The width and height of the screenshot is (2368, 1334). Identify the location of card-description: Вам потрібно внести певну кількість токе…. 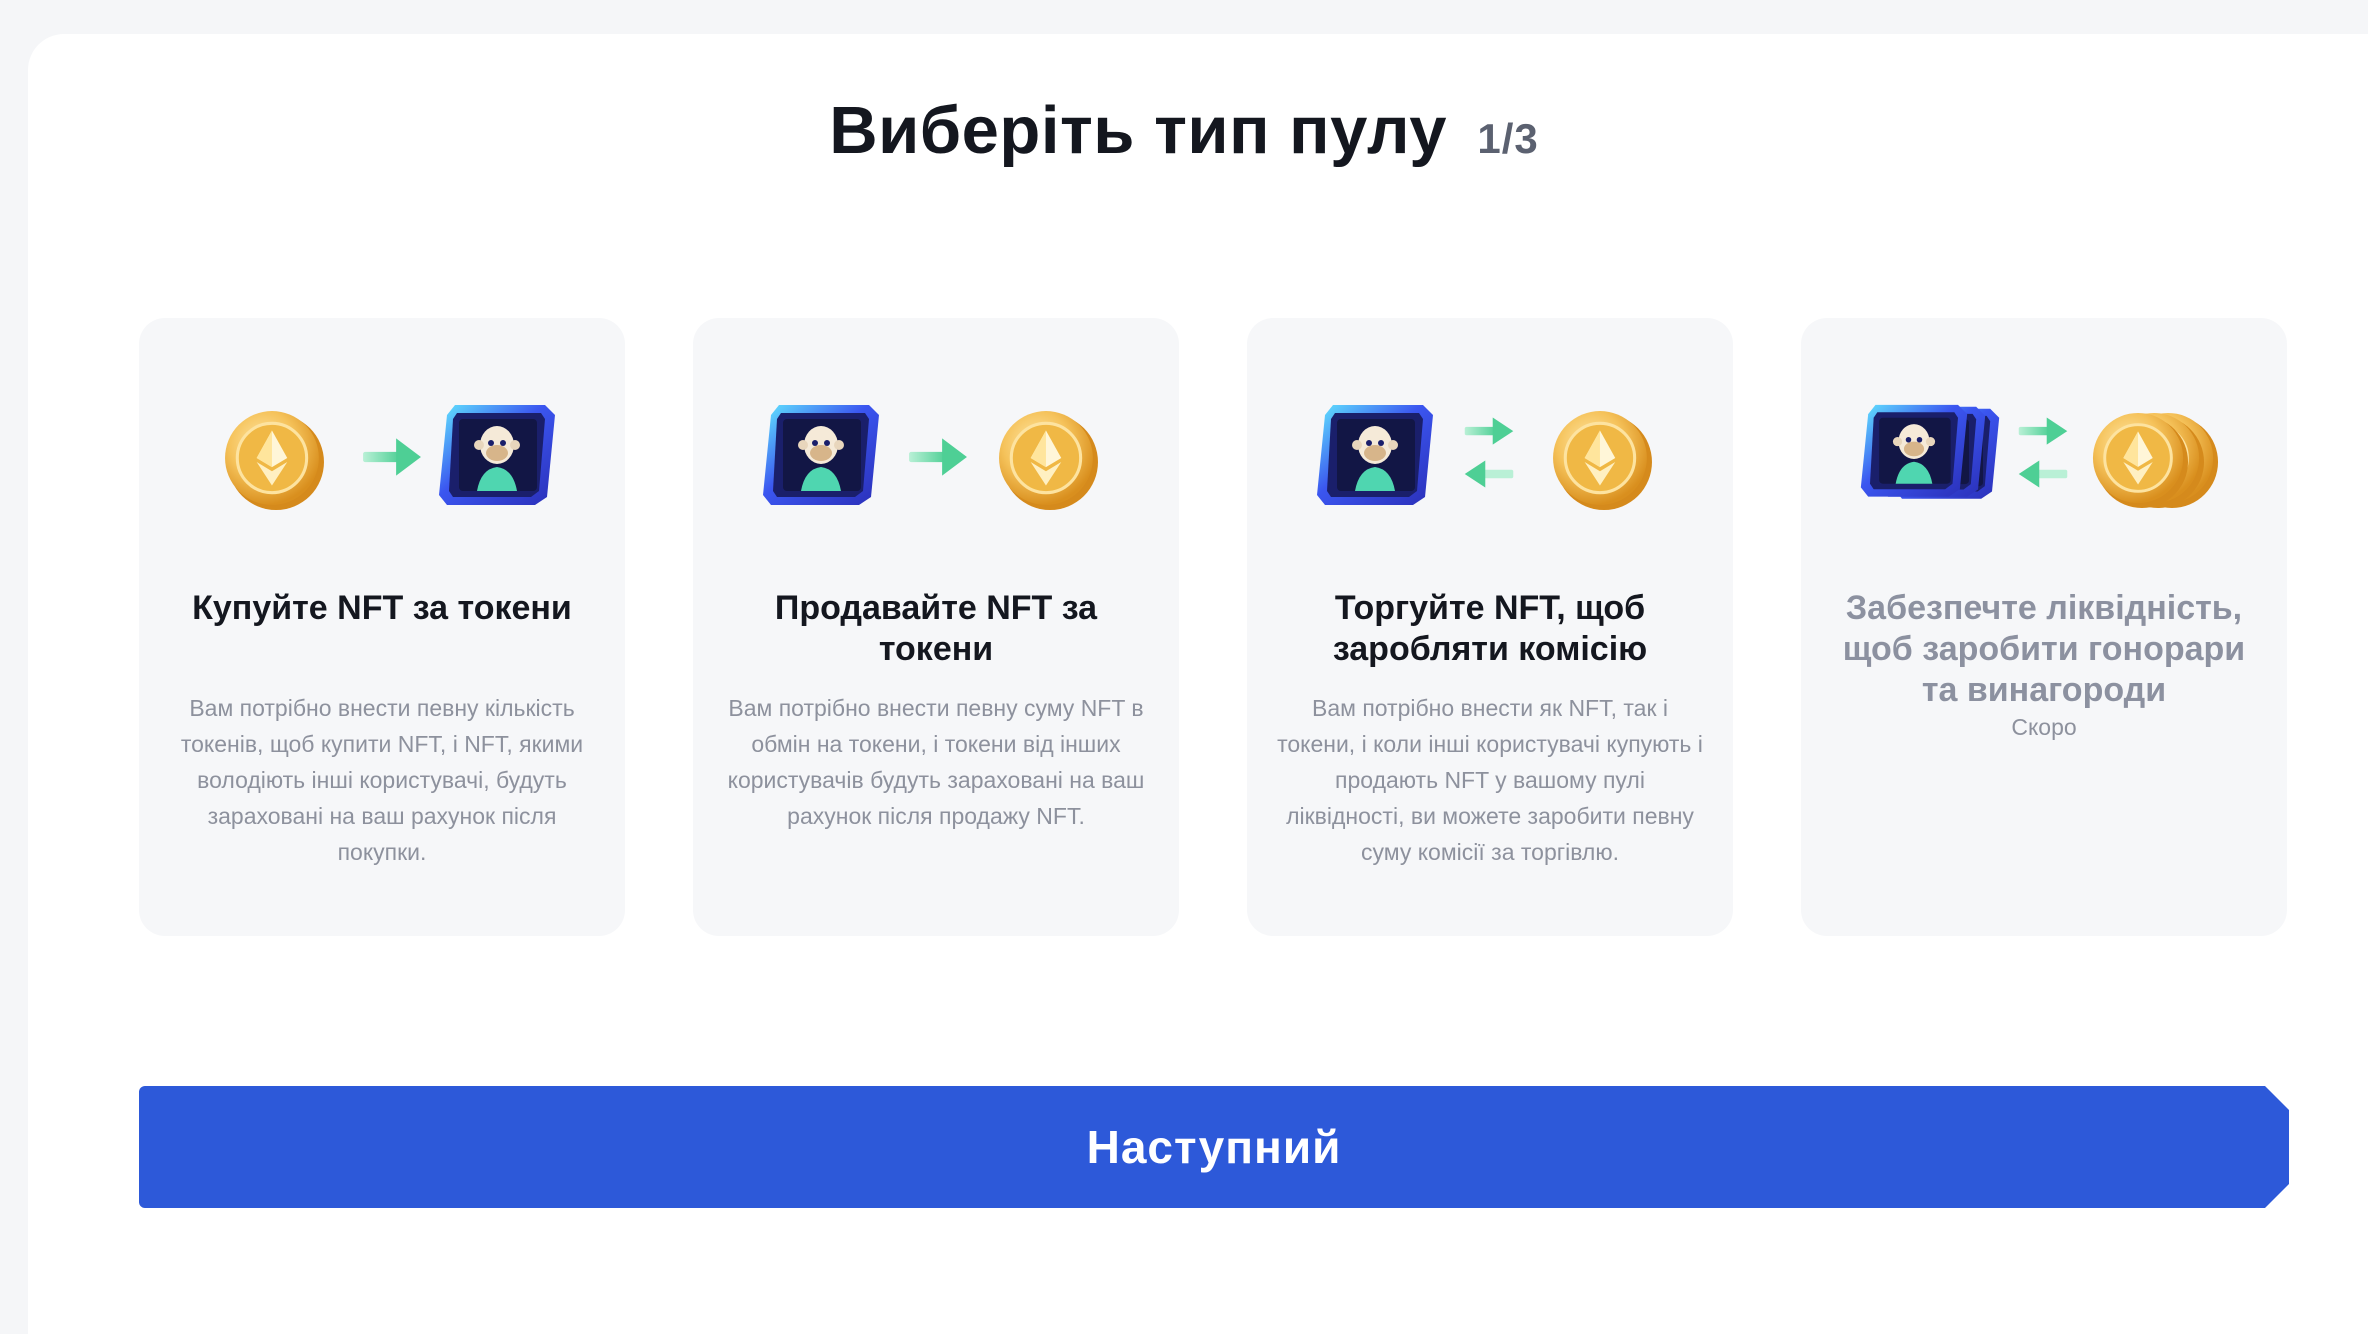
(382, 780).